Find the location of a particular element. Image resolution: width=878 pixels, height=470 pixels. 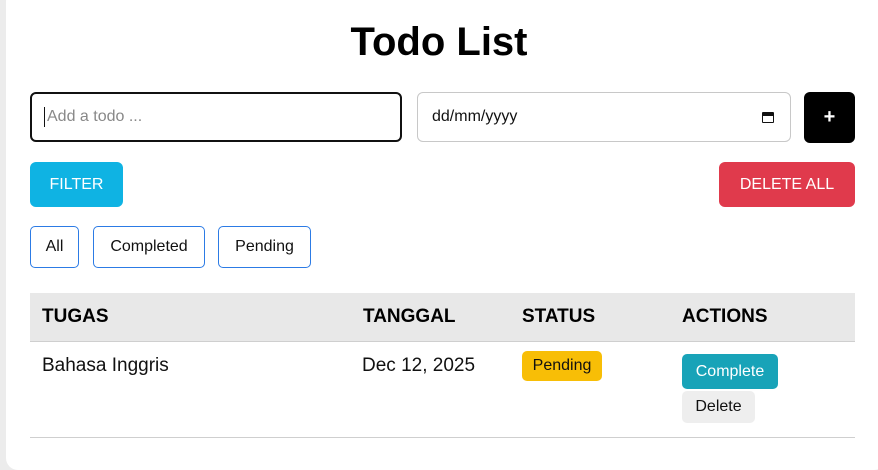

status-badge: Pending is located at coordinates (562, 366).